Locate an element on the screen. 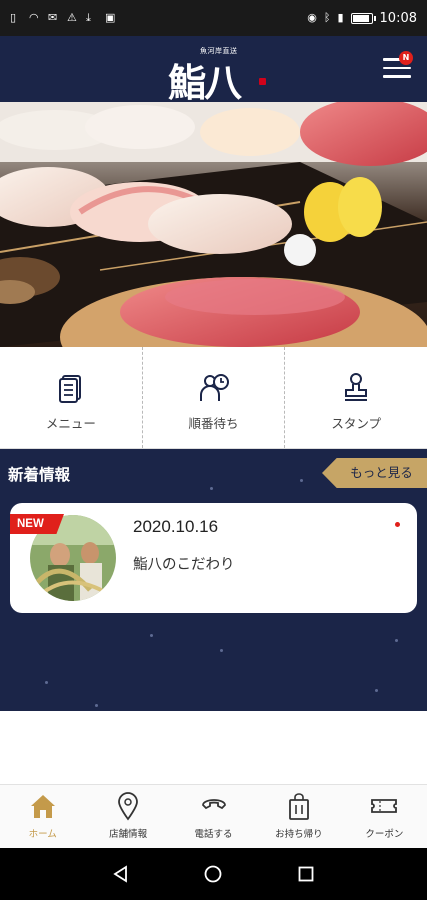 The width and height of the screenshot is (427, 900). tab-label: お持ち帰り is located at coordinates (299, 834).